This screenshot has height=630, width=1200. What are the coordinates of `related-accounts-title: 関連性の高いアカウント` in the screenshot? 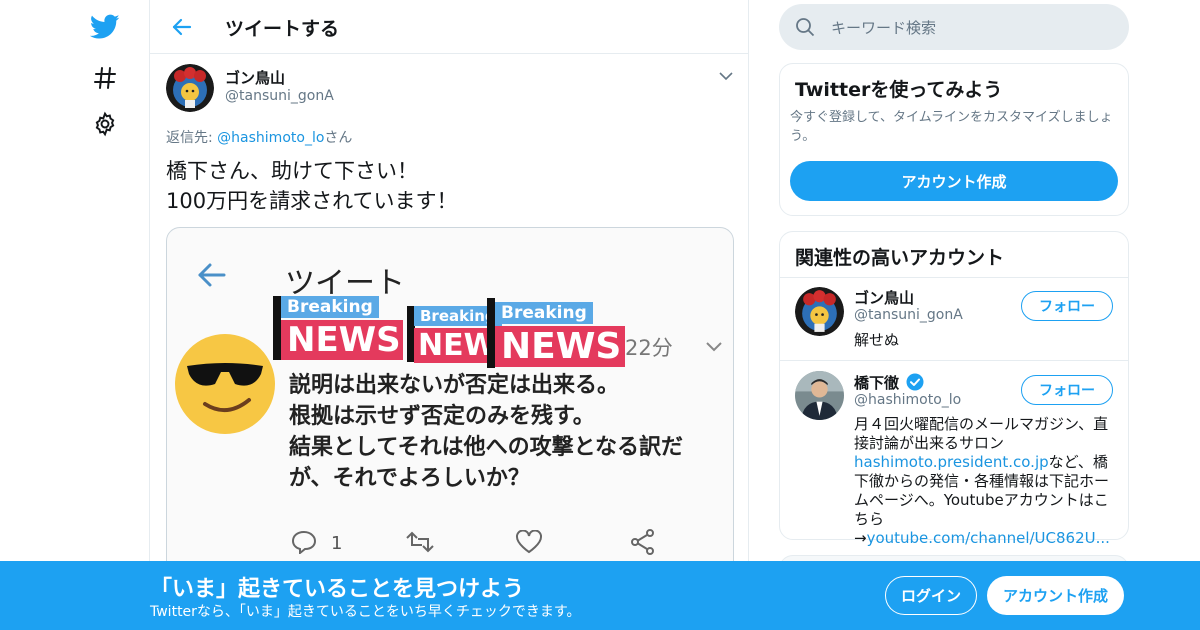 It's located at (900, 258).